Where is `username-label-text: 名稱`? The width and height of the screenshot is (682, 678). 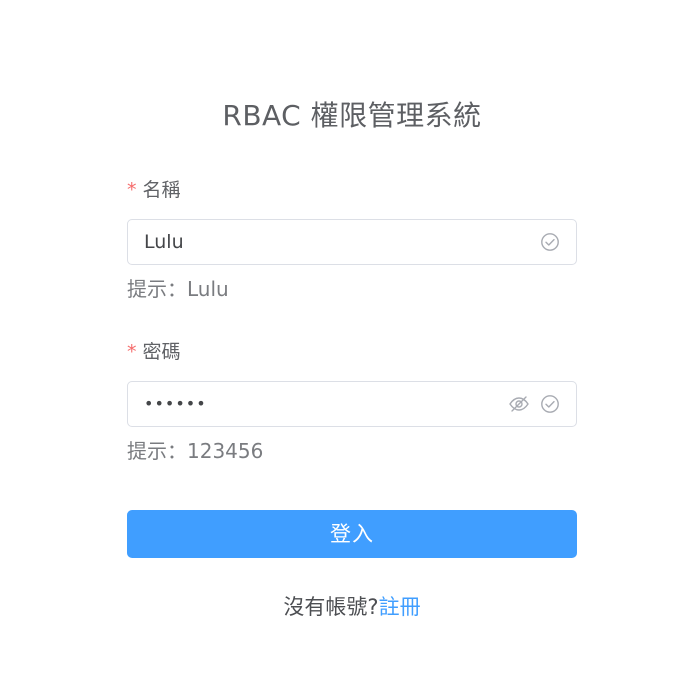 username-label-text: 名稱 is located at coordinates (161, 190).